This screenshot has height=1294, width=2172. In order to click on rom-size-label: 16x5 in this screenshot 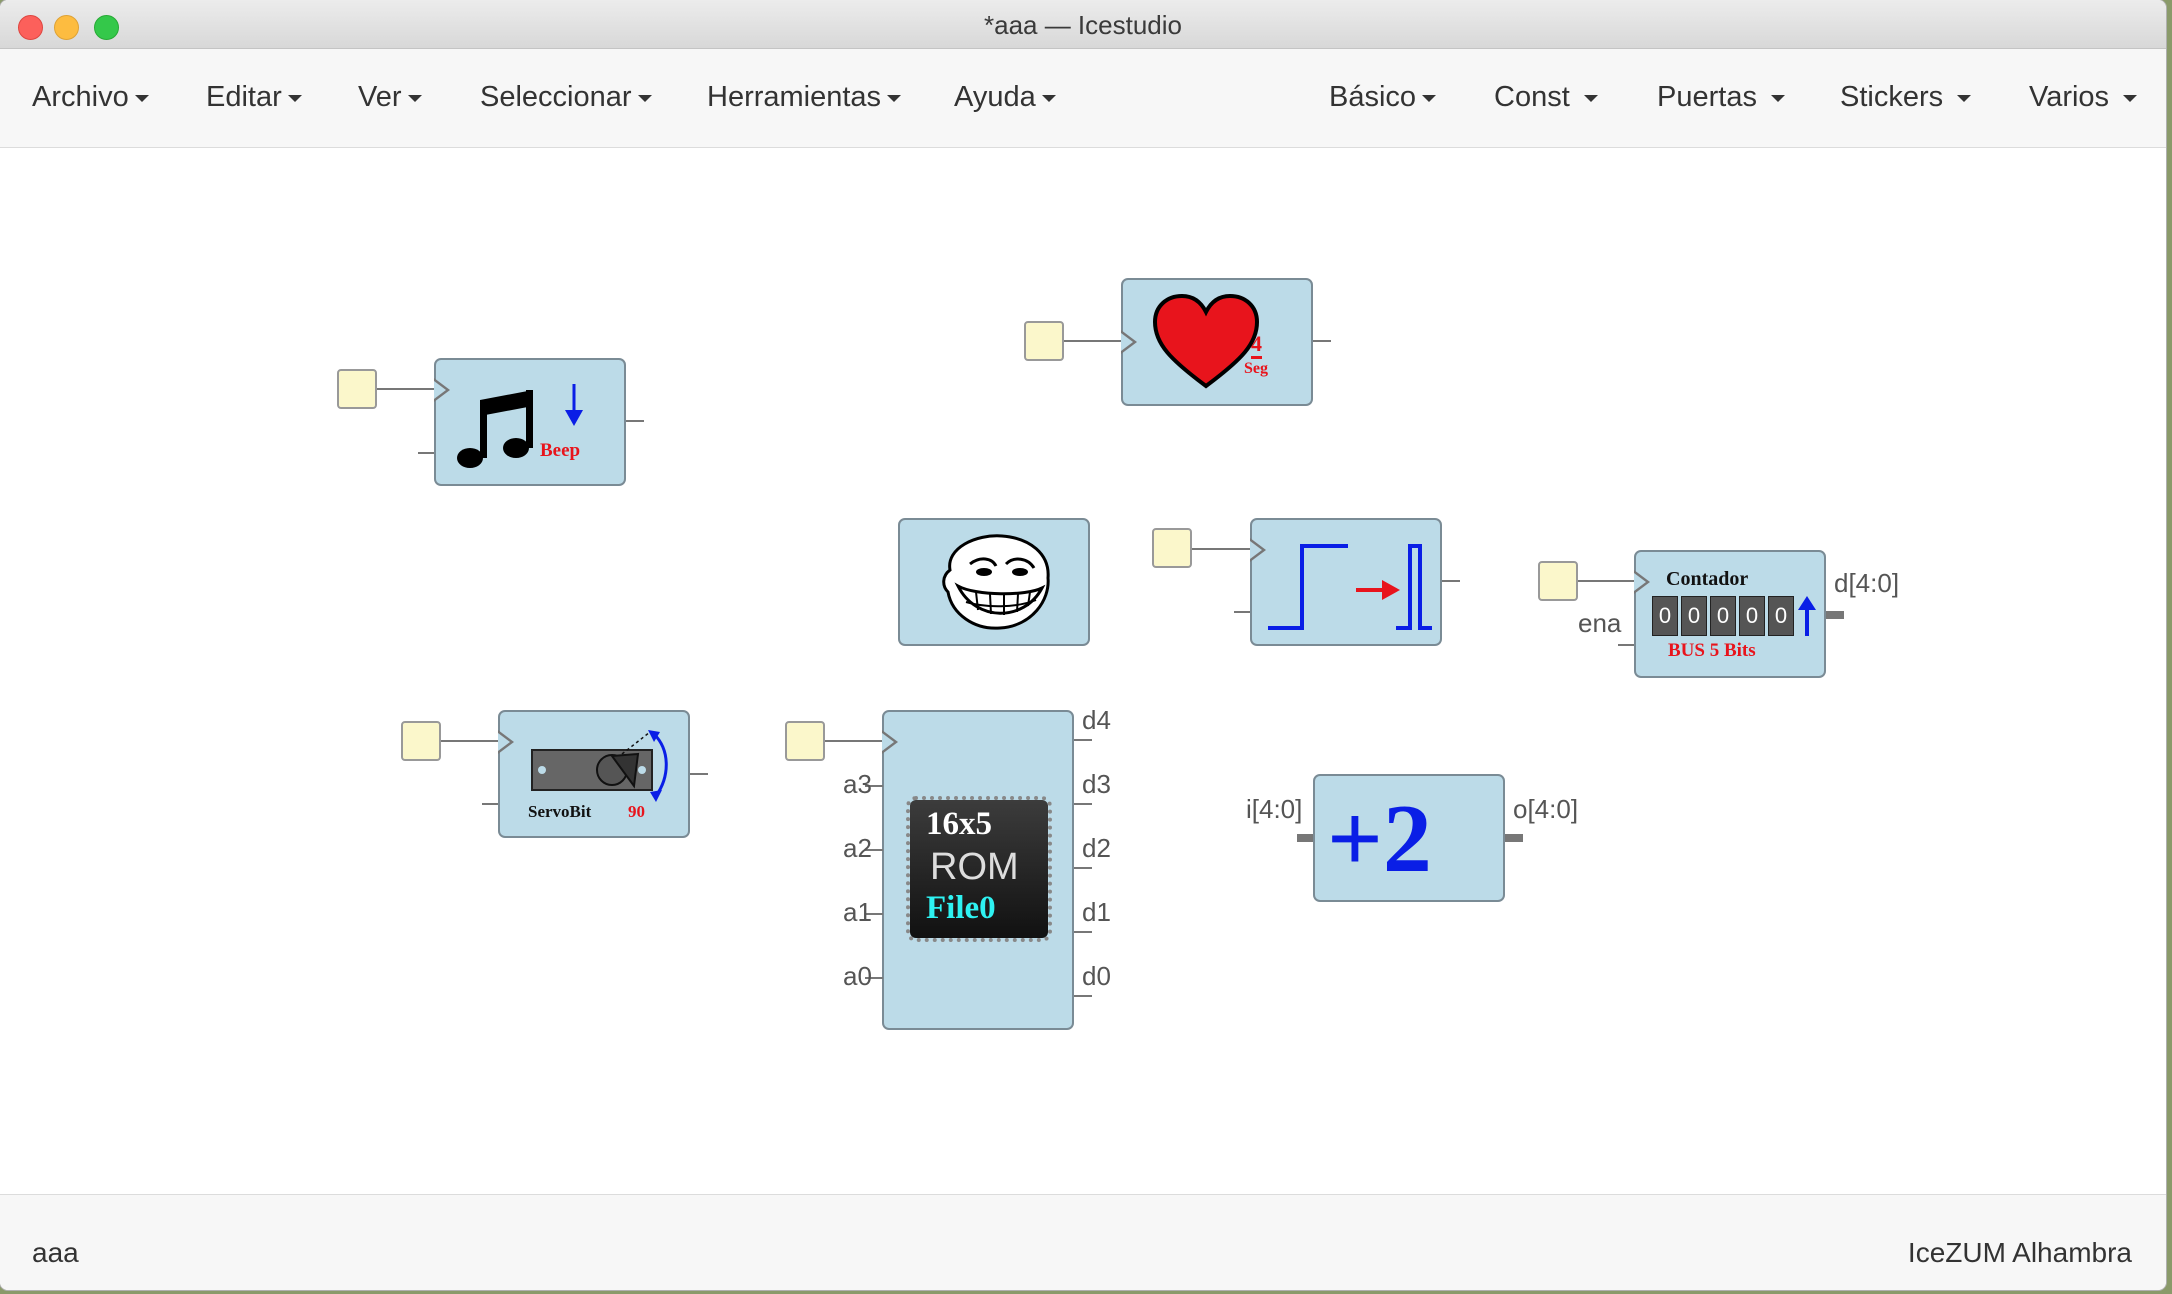, I will do `click(959, 824)`.